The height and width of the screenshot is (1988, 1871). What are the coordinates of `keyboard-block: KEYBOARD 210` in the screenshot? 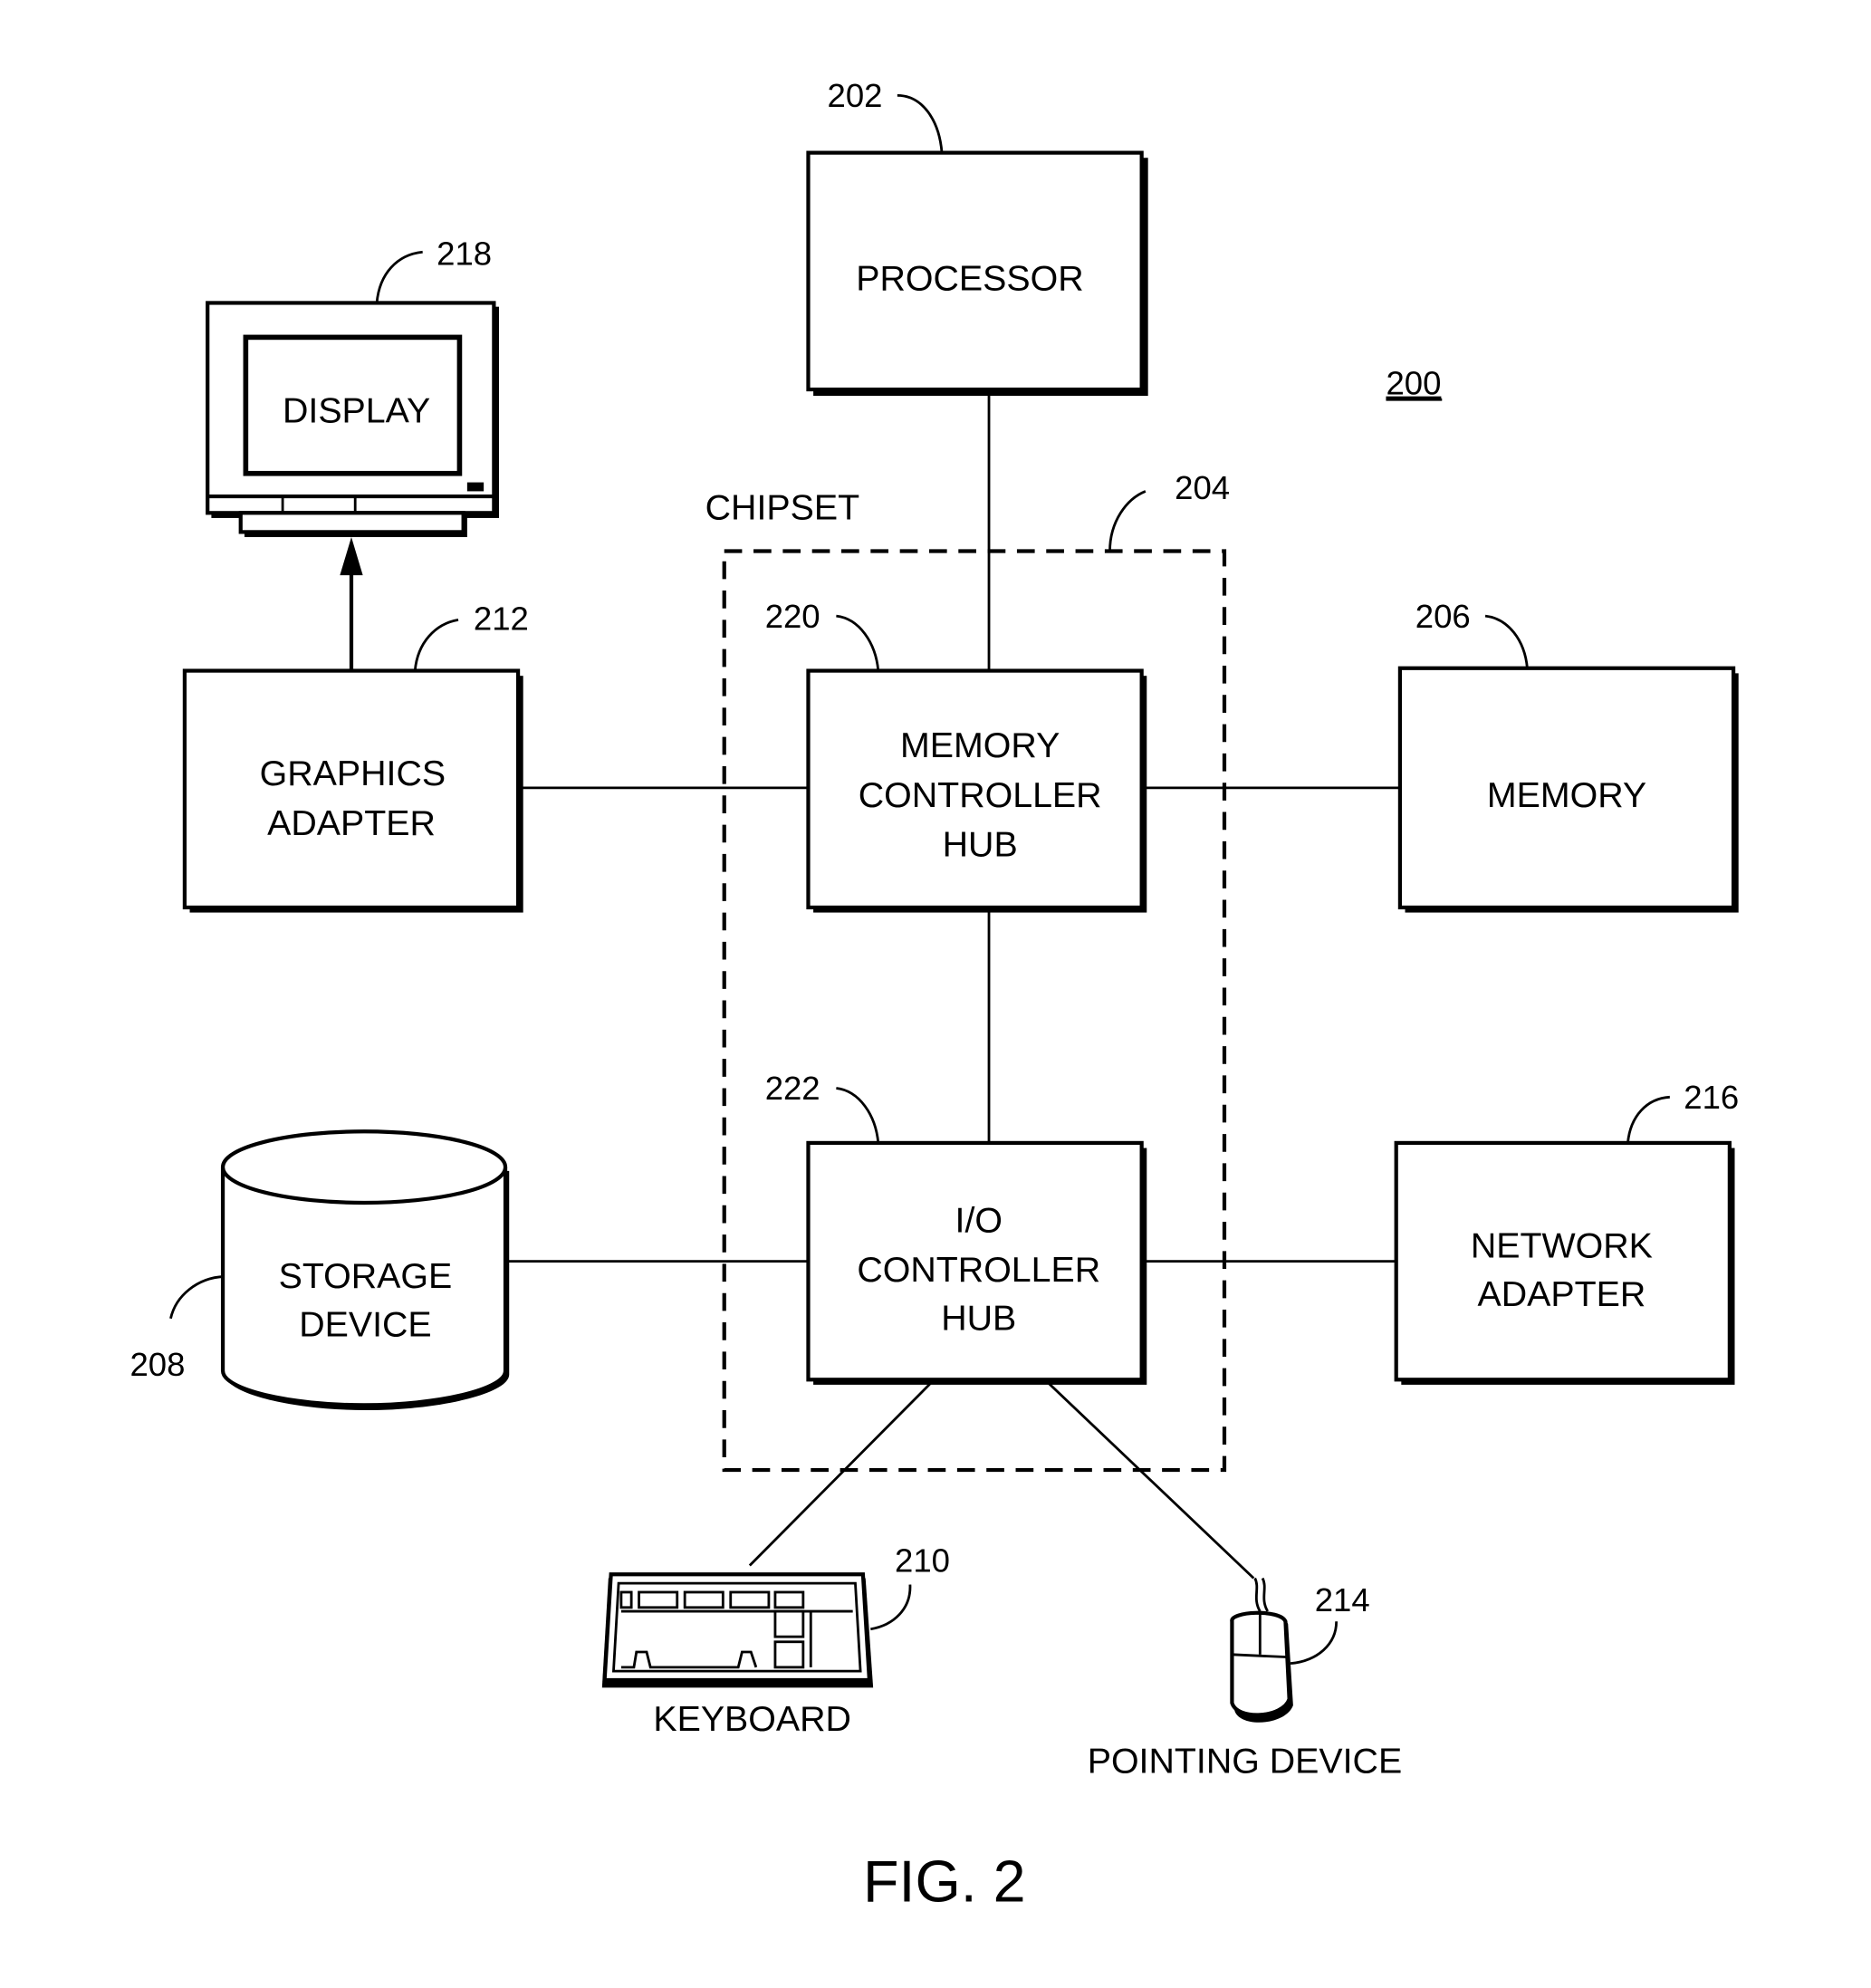 It's located at (775, 1640).